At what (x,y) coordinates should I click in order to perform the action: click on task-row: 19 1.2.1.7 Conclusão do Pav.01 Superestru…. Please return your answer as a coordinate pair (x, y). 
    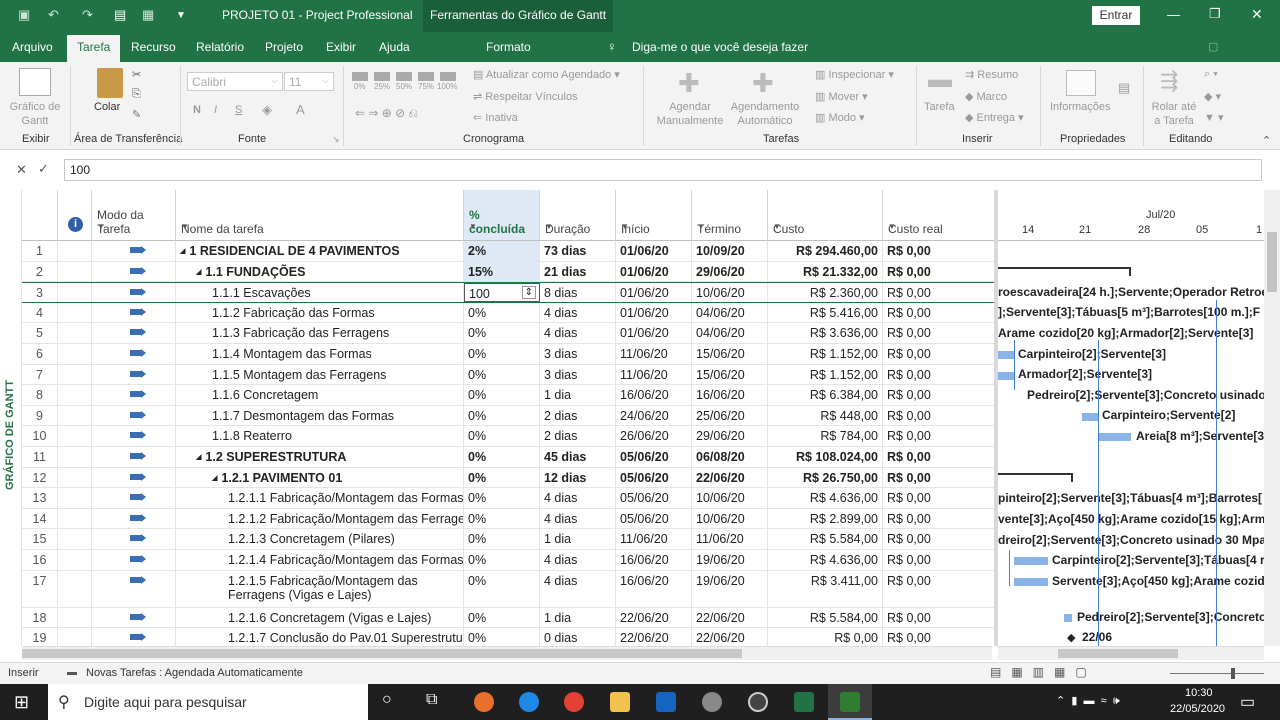
    Looking at the image, I should click on (509, 637).